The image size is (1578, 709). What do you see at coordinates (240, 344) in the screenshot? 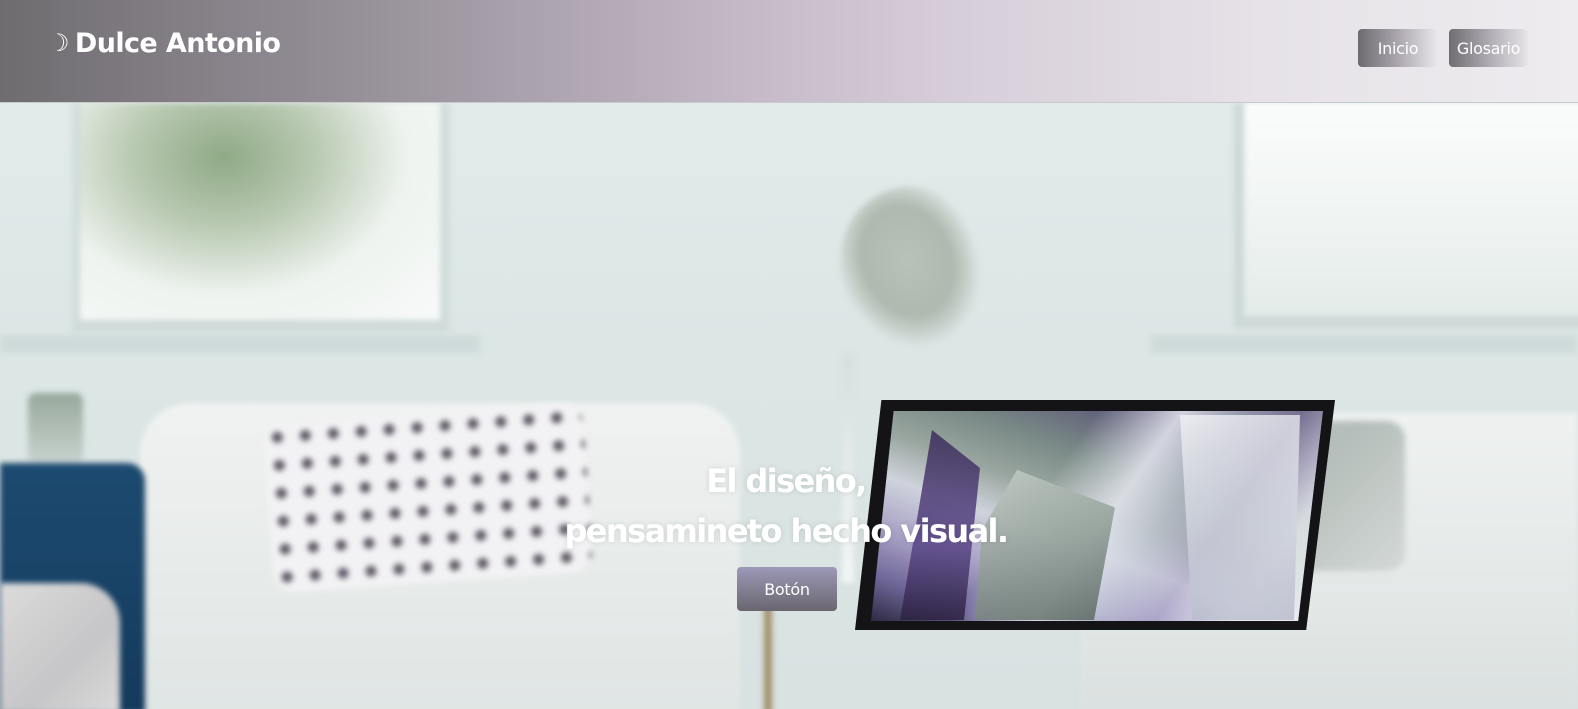
I see `window-sill-left` at bounding box center [240, 344].